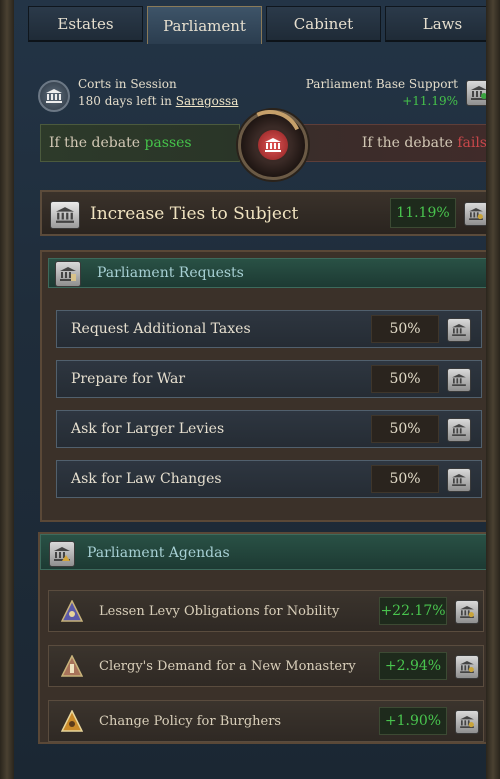  I want to click on request-row: Ask for Law Changes 50%, so click(269, 479).